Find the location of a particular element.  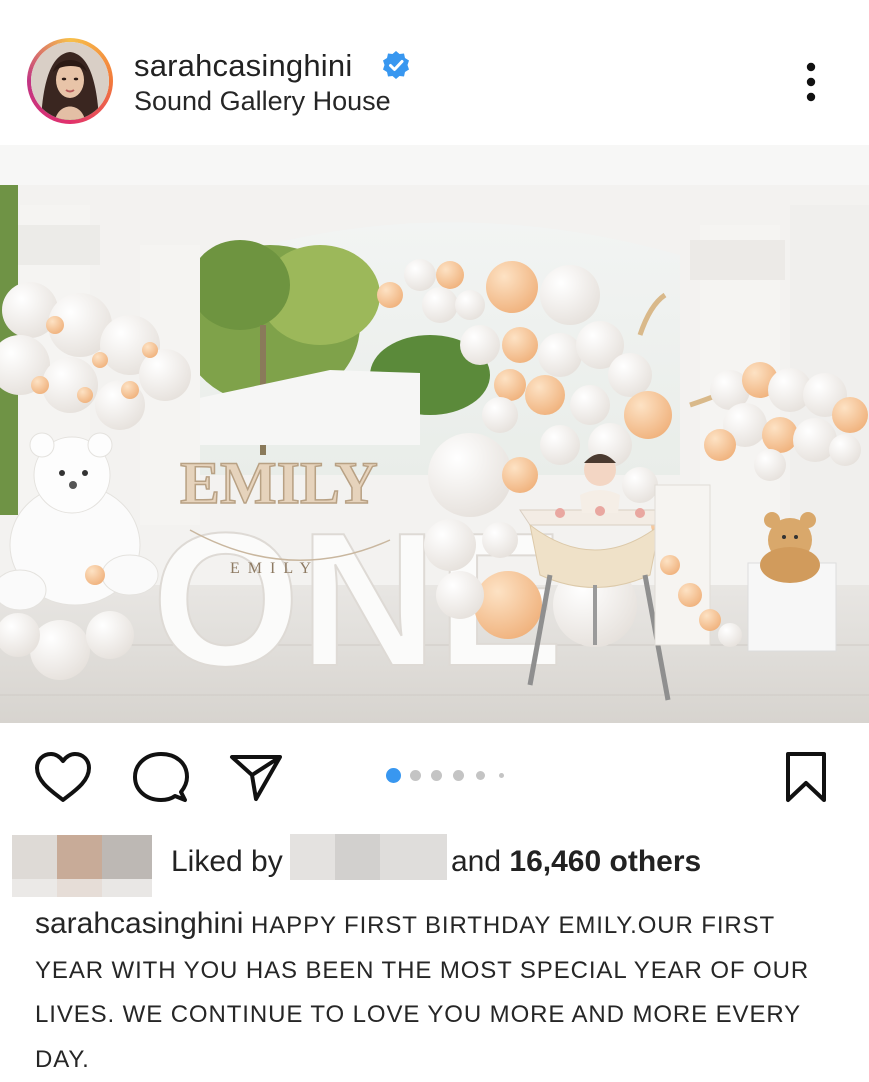

likes-count: and 16,460 others is located at coordinates (576, 862).